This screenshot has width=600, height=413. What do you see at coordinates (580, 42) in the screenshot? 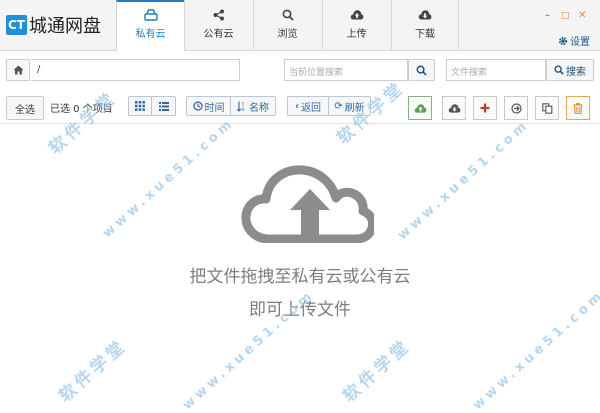
I see `settings-label: 设置` at bounding box center [580, 42].